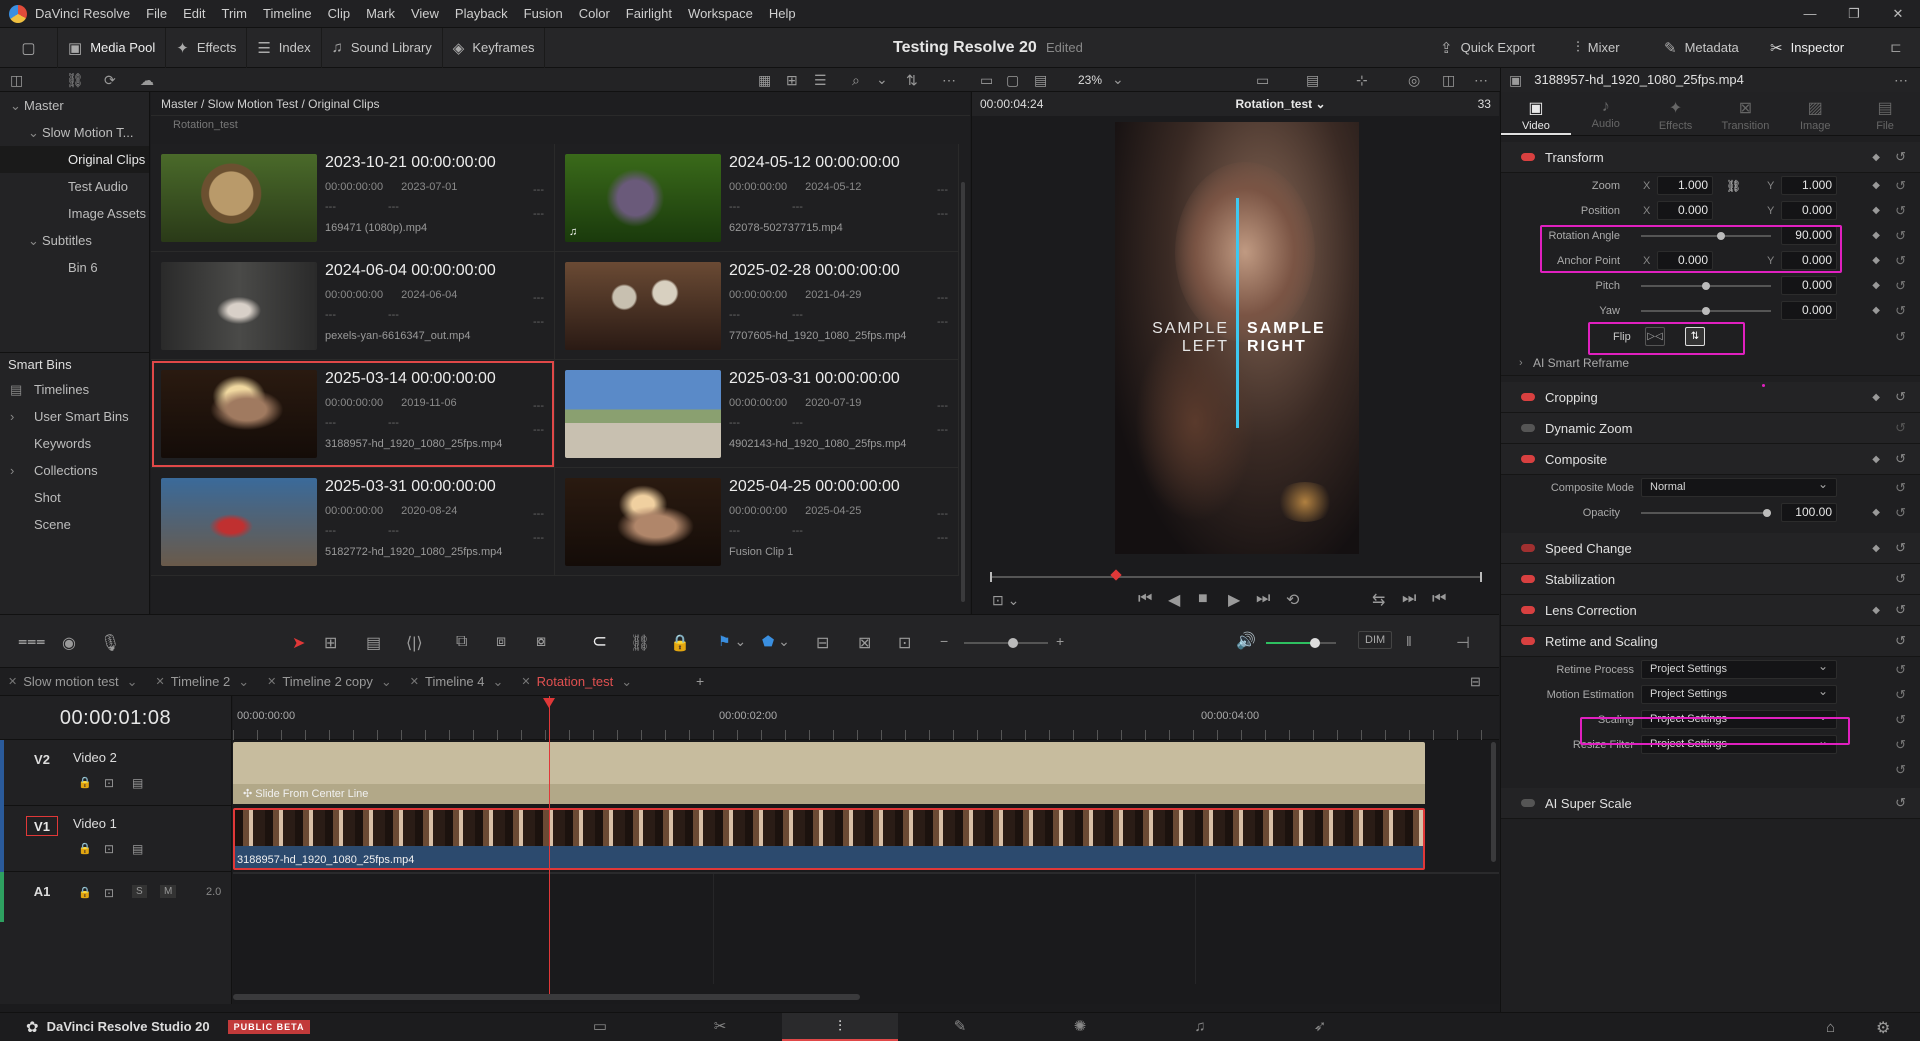 The height and width of the screenshot is (1041, 1920). Describe the element at coordinates (1013, 643) in the screenshot. I see `timeline-zoom-knob` at that location.